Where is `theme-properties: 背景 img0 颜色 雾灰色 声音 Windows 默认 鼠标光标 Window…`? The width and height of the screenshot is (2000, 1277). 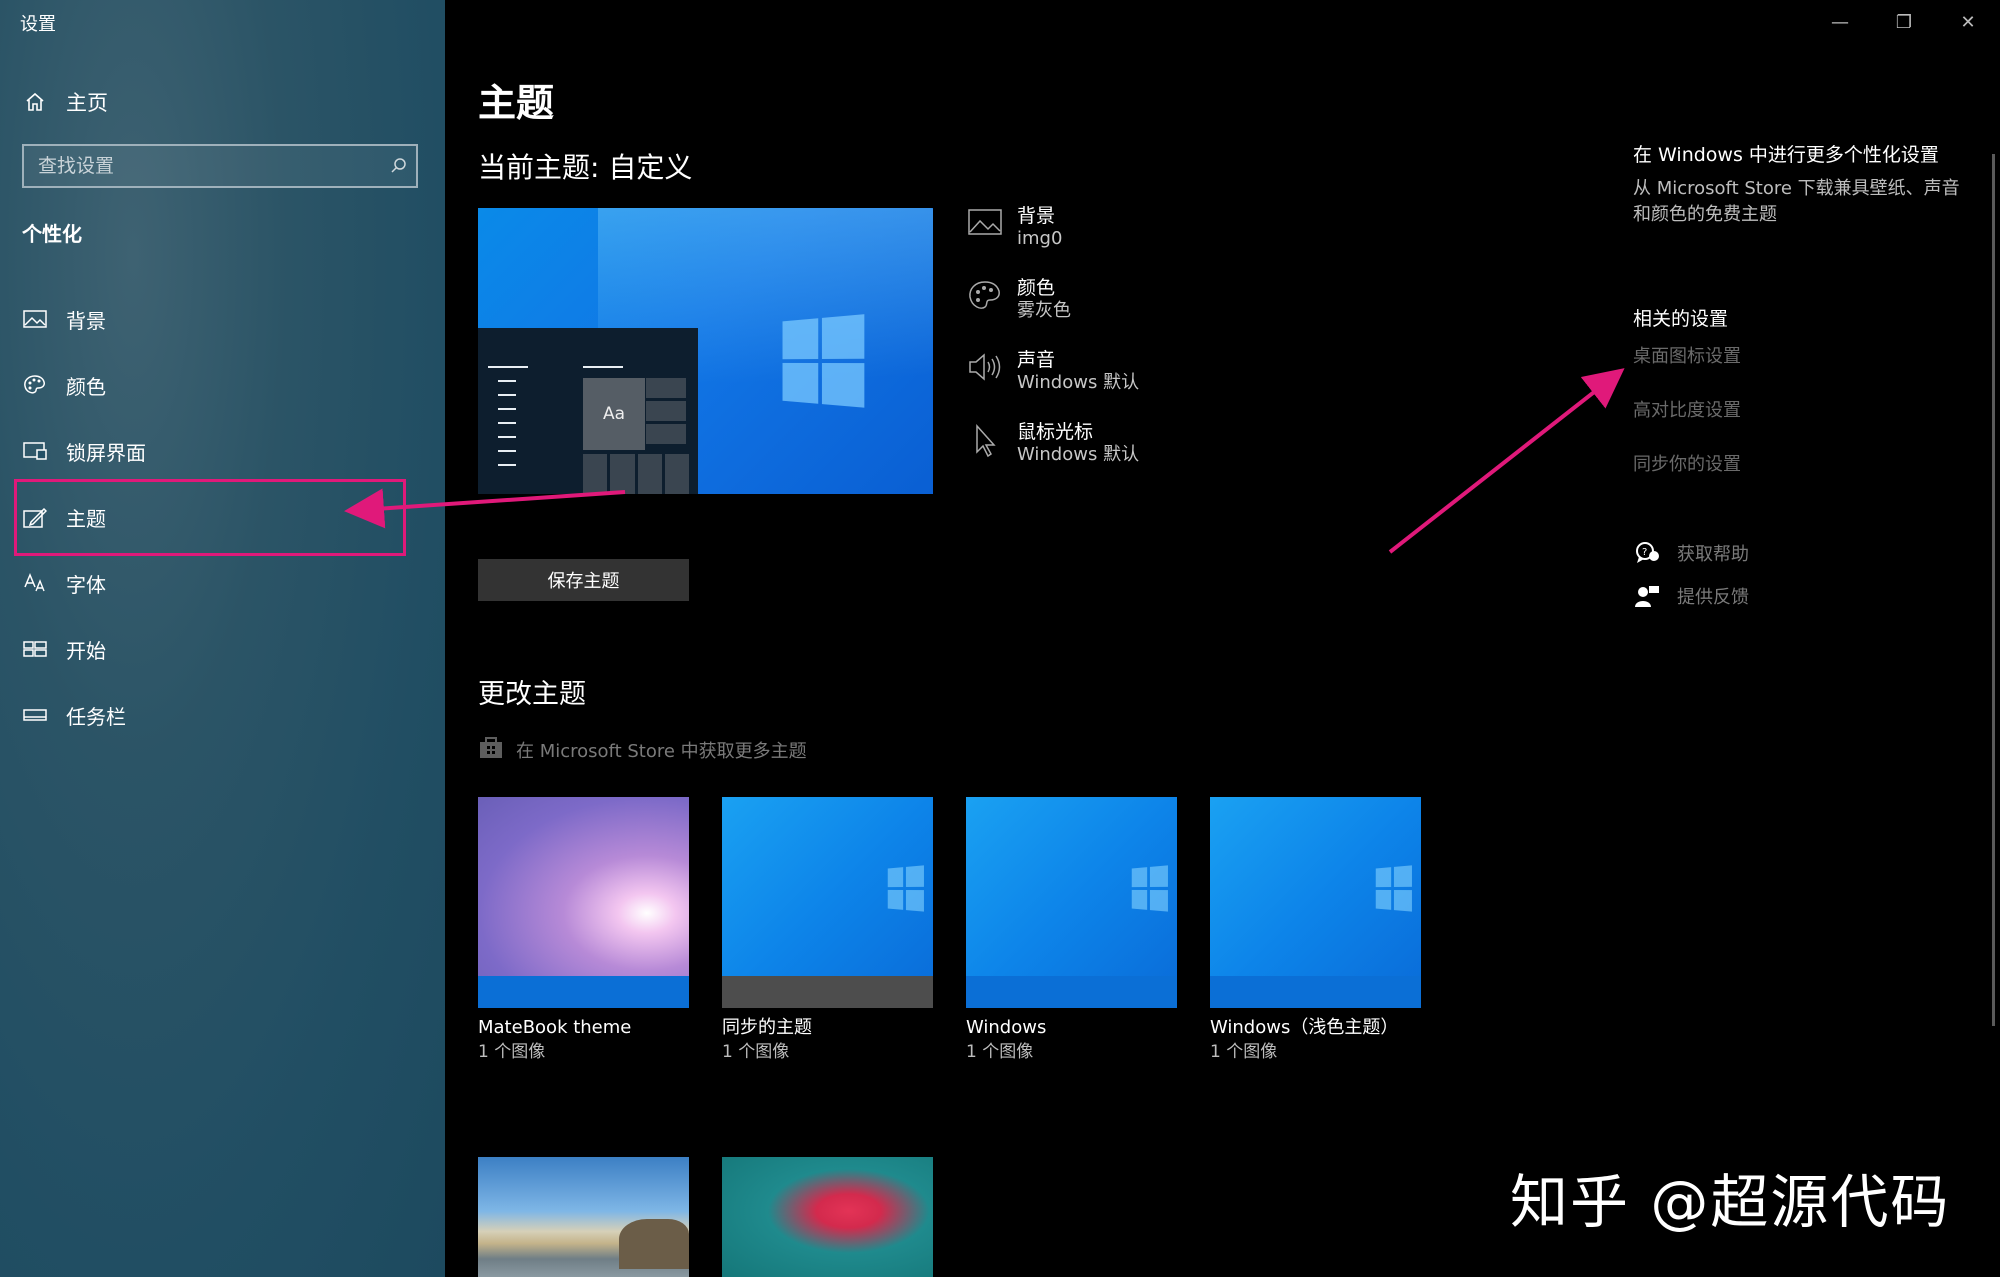
theme-properties: 背景 img0 颜色 雾灰色 声音 Windows 默认 鼠标光标 Window… is located at coordinates (1052, 348).